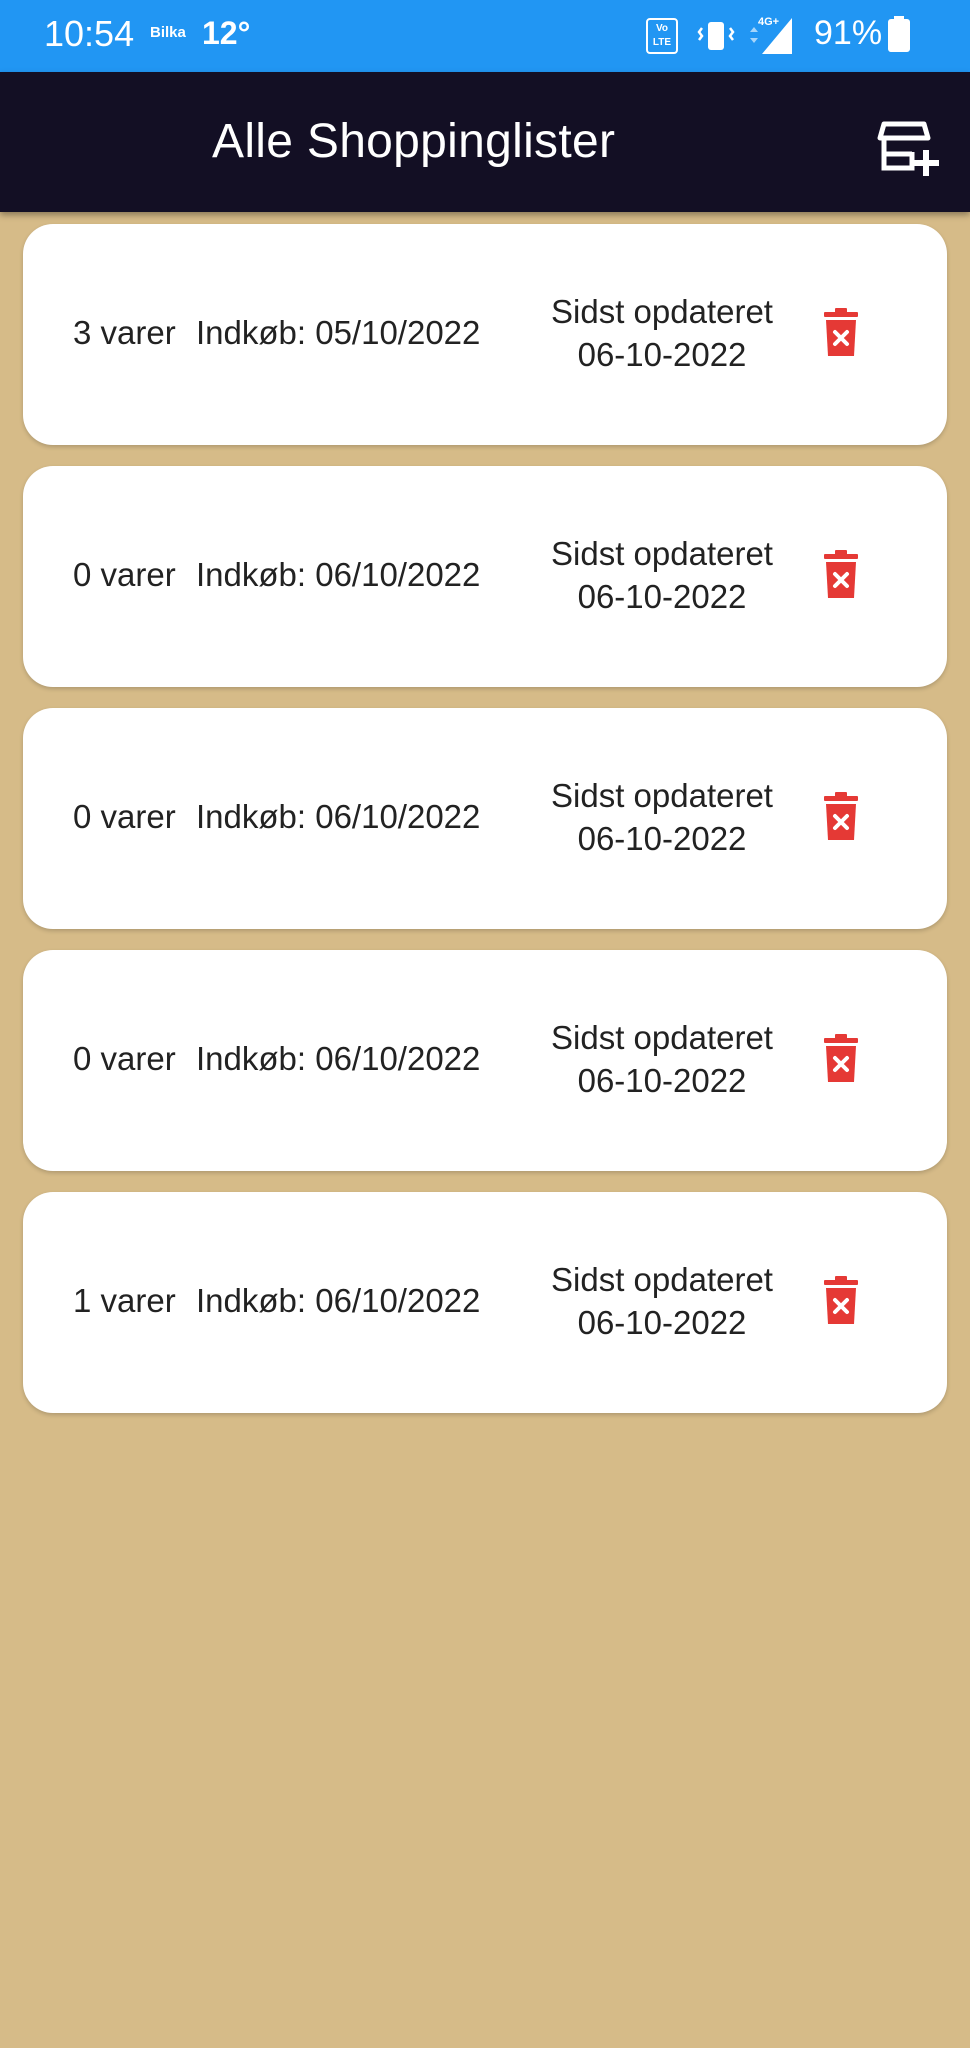 This screenshot has width=970, height=2048. I want to click on purchase-date: Indkøb: 05/10/2022, so click(338, 332).